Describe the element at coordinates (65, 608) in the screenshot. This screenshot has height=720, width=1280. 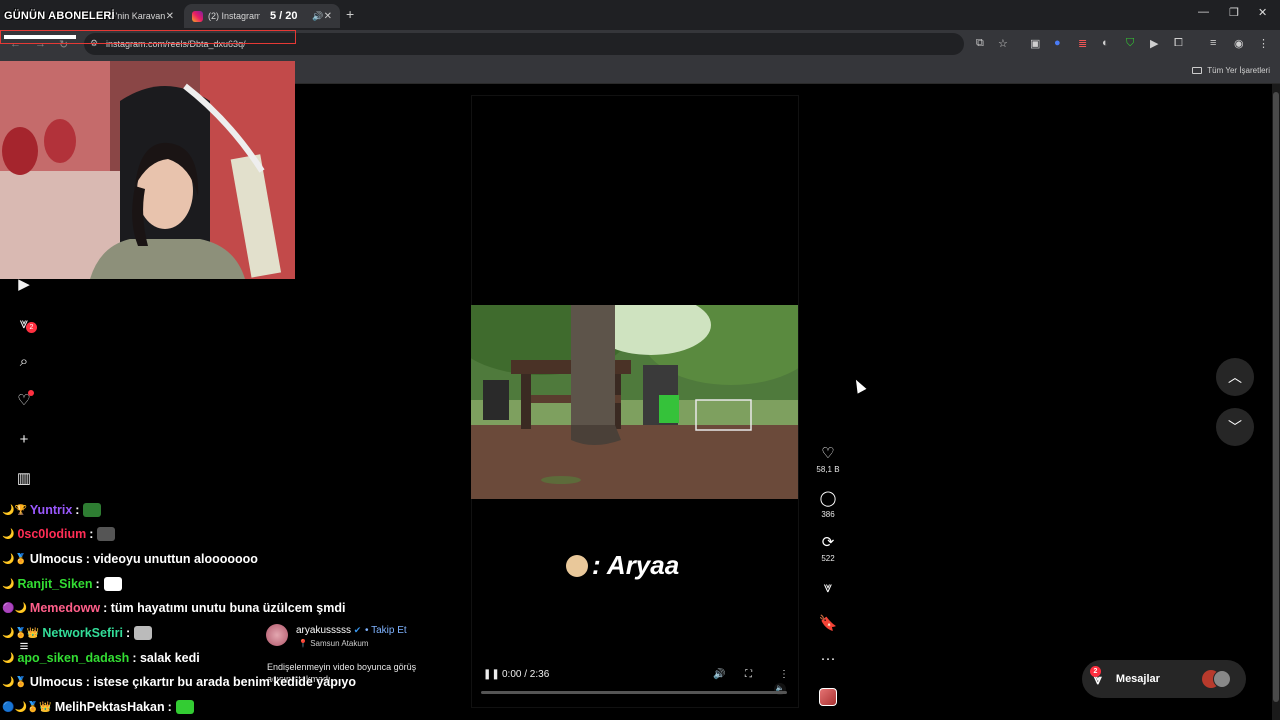
I see `chat-username: Memedoww` at that location.